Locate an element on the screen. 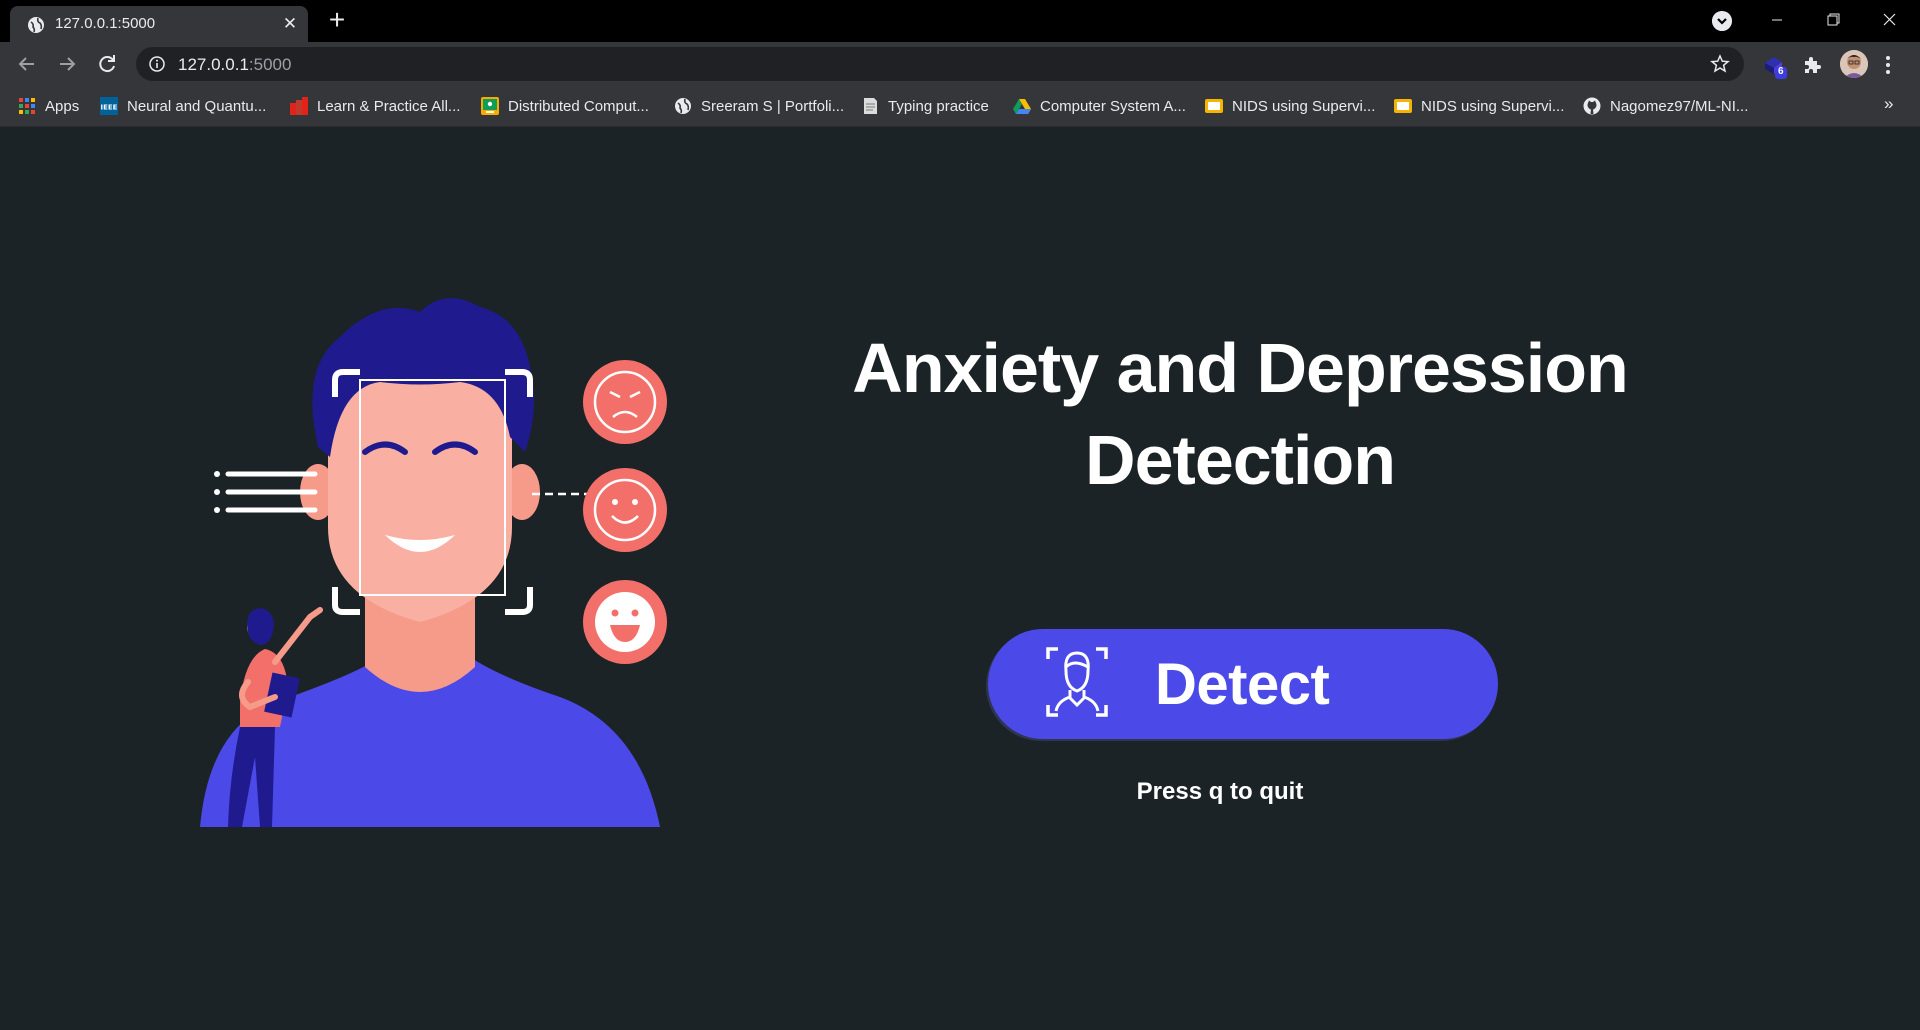 This screenshot has height=1030, width=1920. tab-title: 127.0.0.1:5000 is located at coordinates (105, 23).